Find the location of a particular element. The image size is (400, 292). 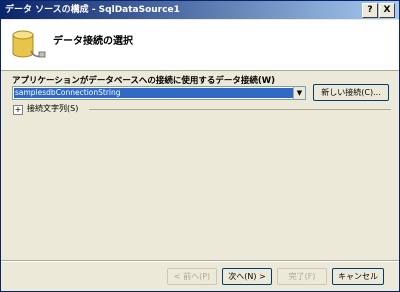

page-title: データ接続の選択 is located at coordinates (93, 41).